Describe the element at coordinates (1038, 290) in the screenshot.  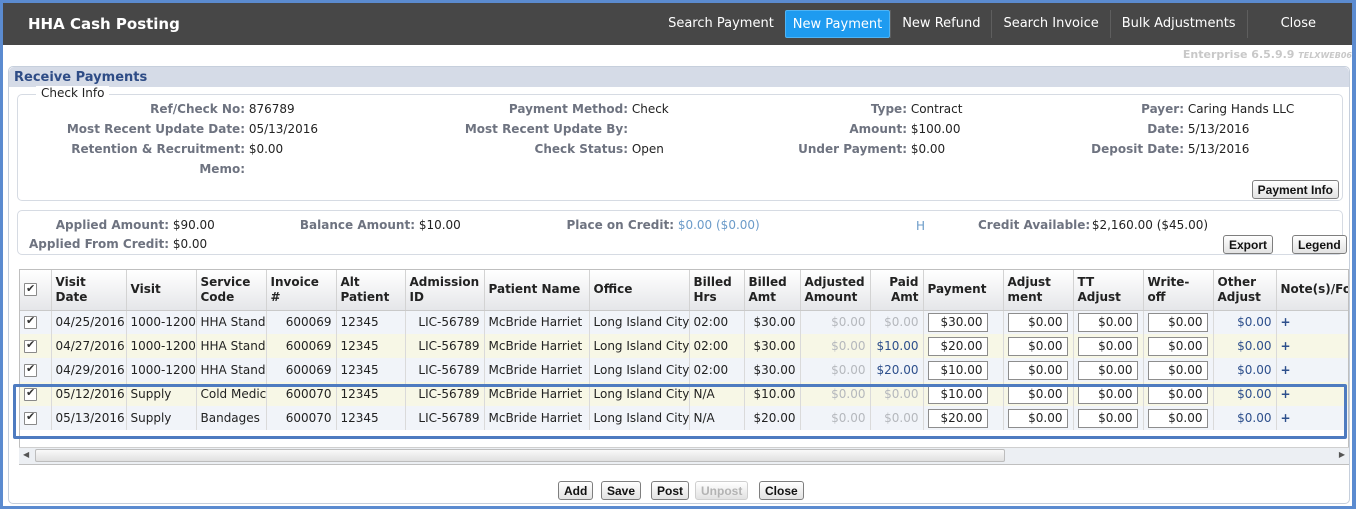
I see `col-adjustment: Adjust ment` at that location.